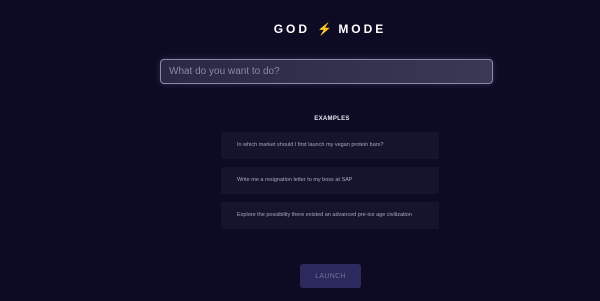 The image size is (600, 301). What do you see at coordinates (292, 29) in the screenshot?
I see `title-god: GOD` at bounding box center [292, 29].